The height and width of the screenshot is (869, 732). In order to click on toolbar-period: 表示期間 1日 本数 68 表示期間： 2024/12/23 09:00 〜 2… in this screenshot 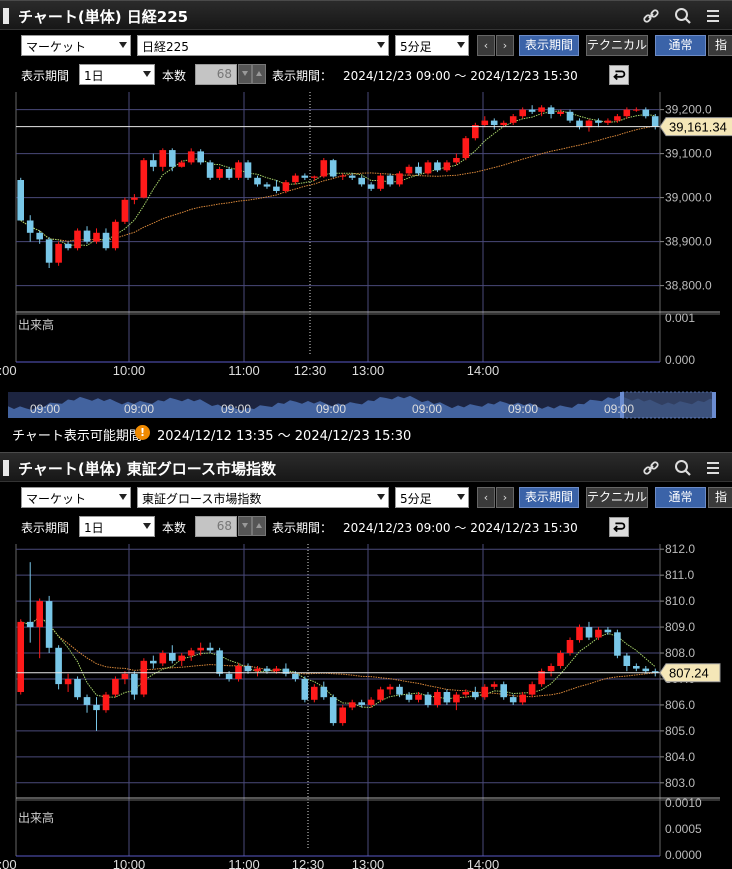, I will do `click(366, 525)`.